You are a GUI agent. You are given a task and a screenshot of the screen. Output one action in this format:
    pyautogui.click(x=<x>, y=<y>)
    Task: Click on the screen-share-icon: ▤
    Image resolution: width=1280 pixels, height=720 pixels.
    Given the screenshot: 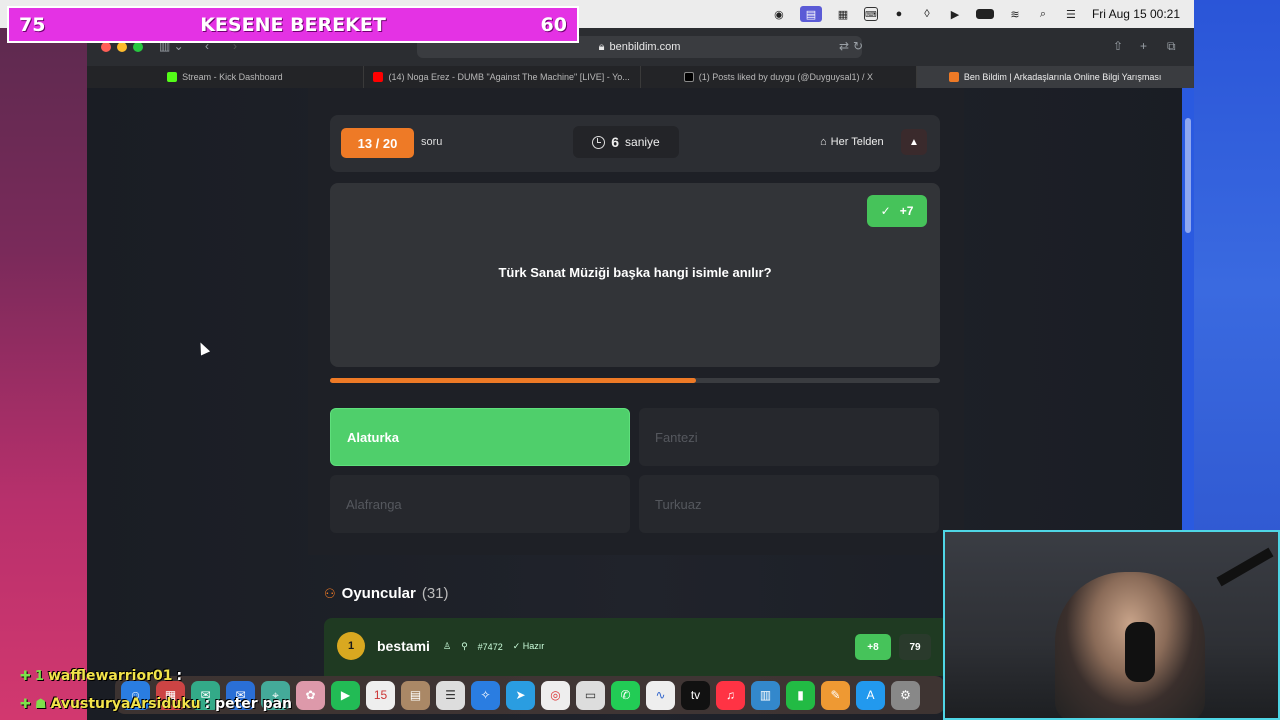 What is the action you would take?
    pyautogui.click(x=810, y=14)
    